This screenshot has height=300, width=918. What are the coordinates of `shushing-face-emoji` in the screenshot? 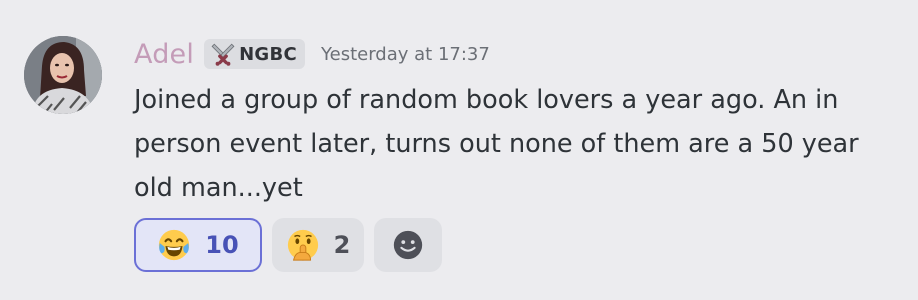 It's located at (302, 245).